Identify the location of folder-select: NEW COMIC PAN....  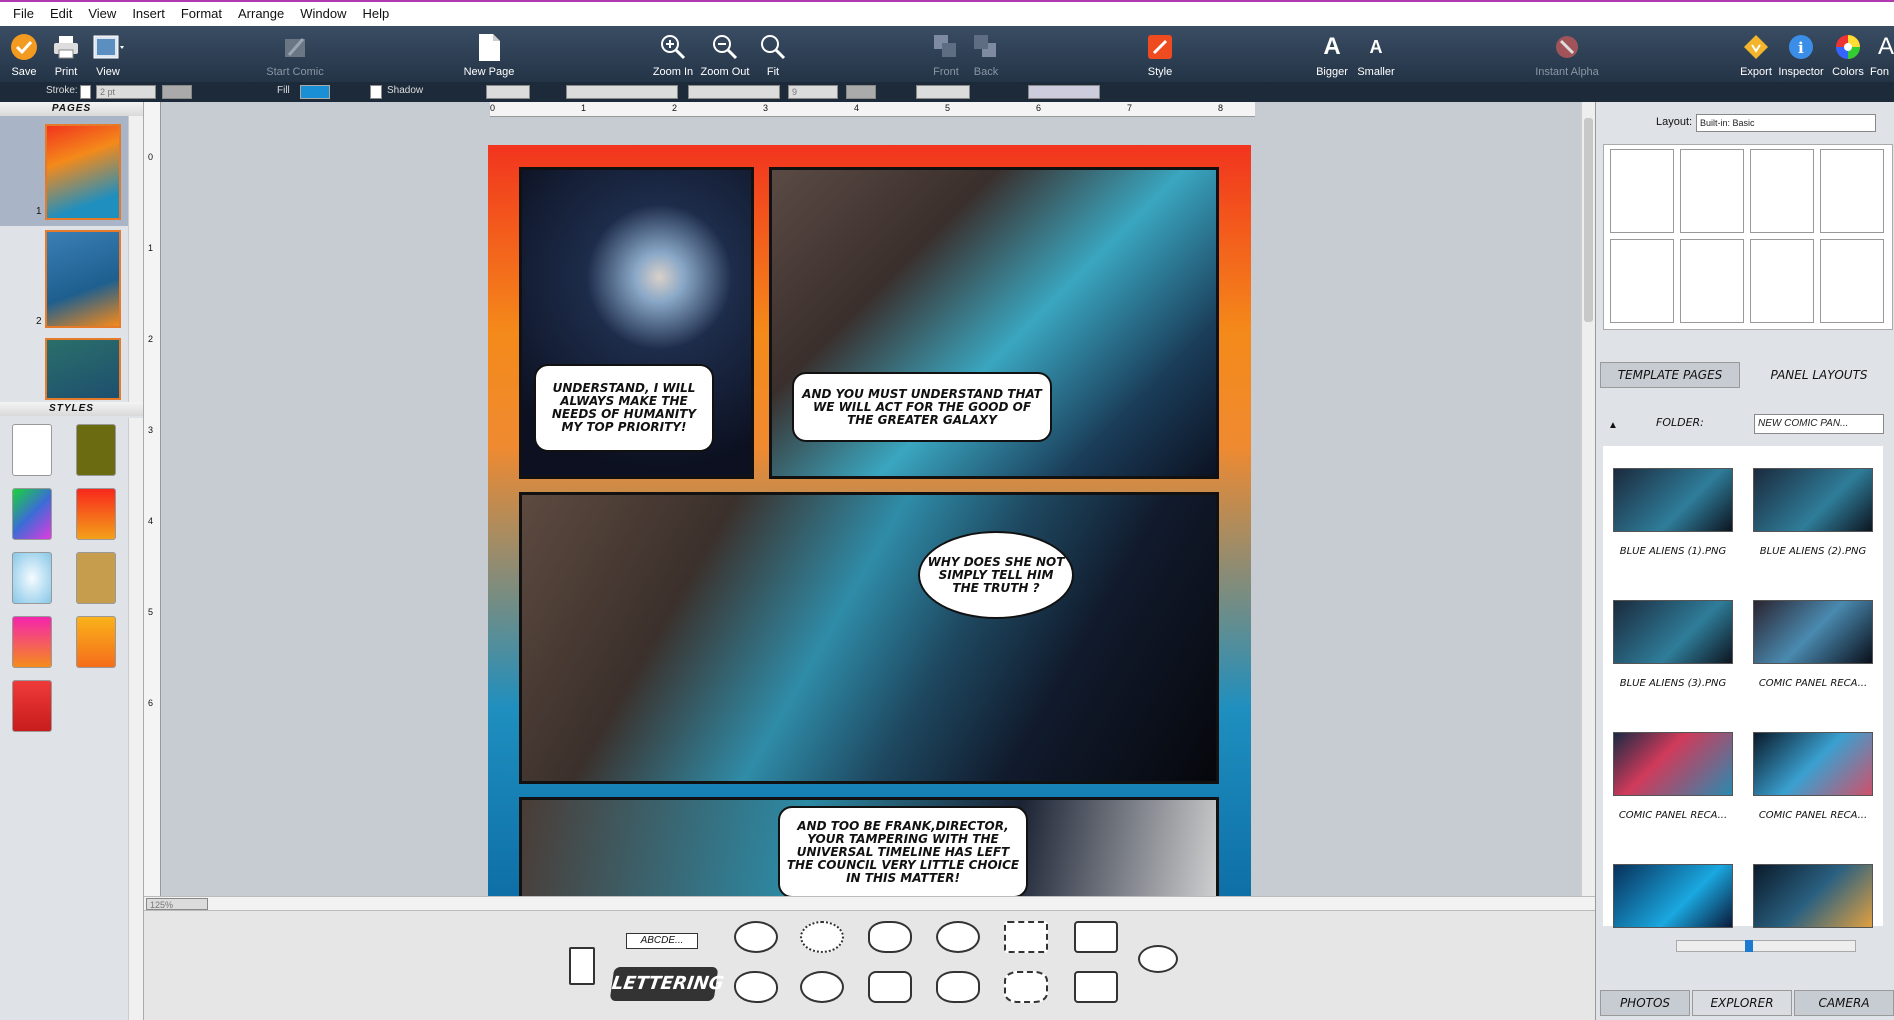
(1819, 424).